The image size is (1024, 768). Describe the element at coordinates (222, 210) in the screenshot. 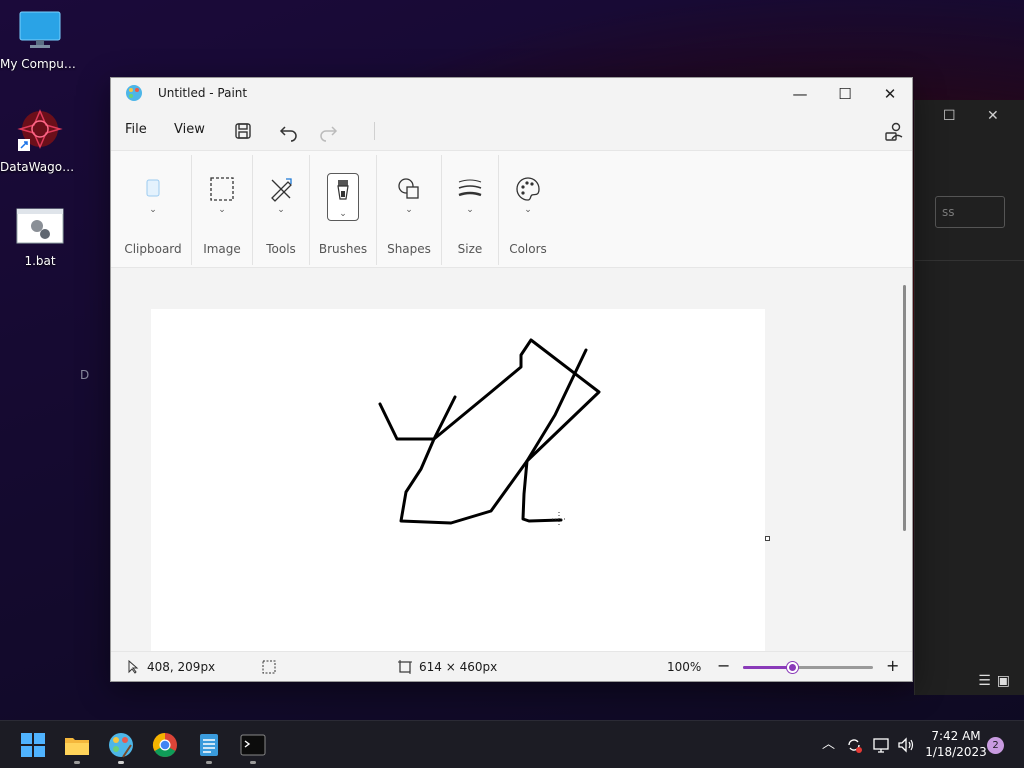

I see `ribbon-group-image: ⌄ Image` at that location.